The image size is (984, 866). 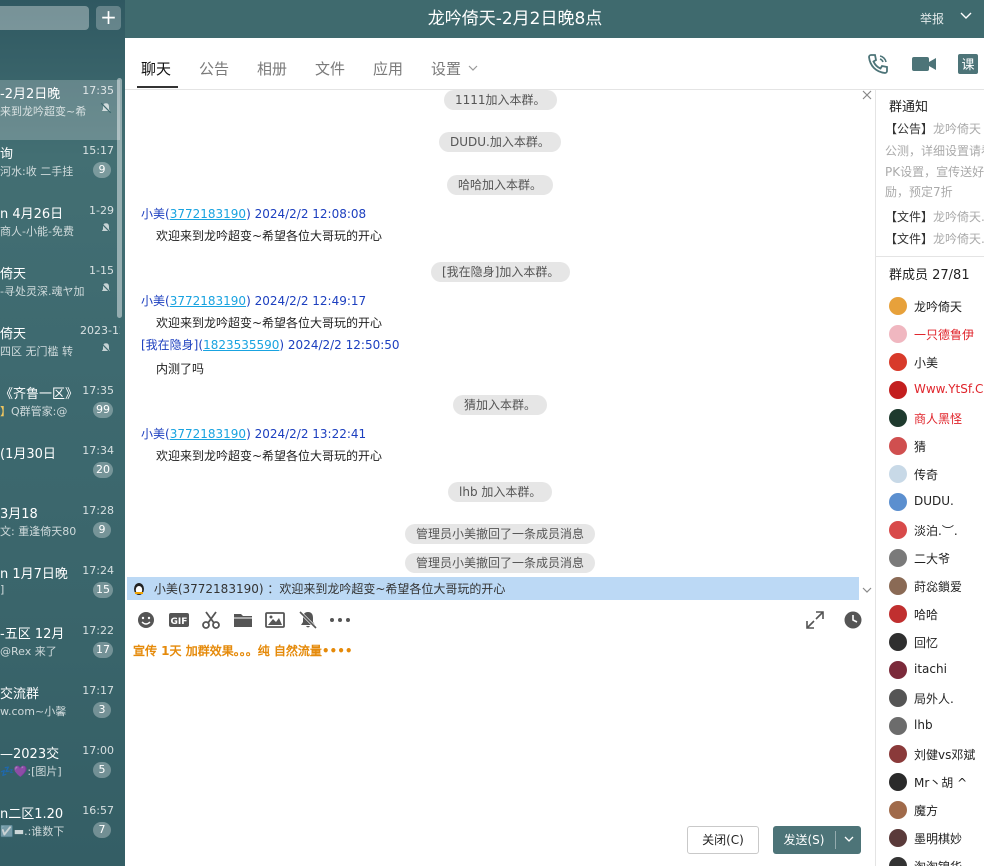 What do you see at coordinates (934, 238) in the screenshot?
I see `notice-file-2: 【文件】龙吟倚天.` at bounding box center [934, 238].